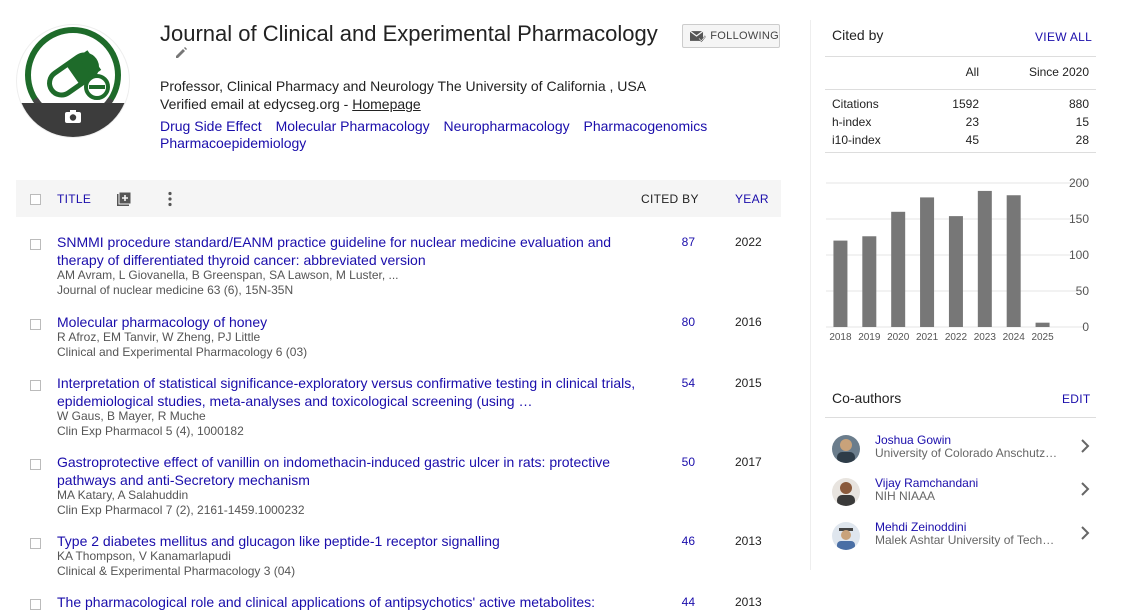 The width and height of the screenshot is (1122, 615). What do you see at coordinates (972, 72) in the screenshot?
I see `col-all-header: All` at bounding box center [972, 72].